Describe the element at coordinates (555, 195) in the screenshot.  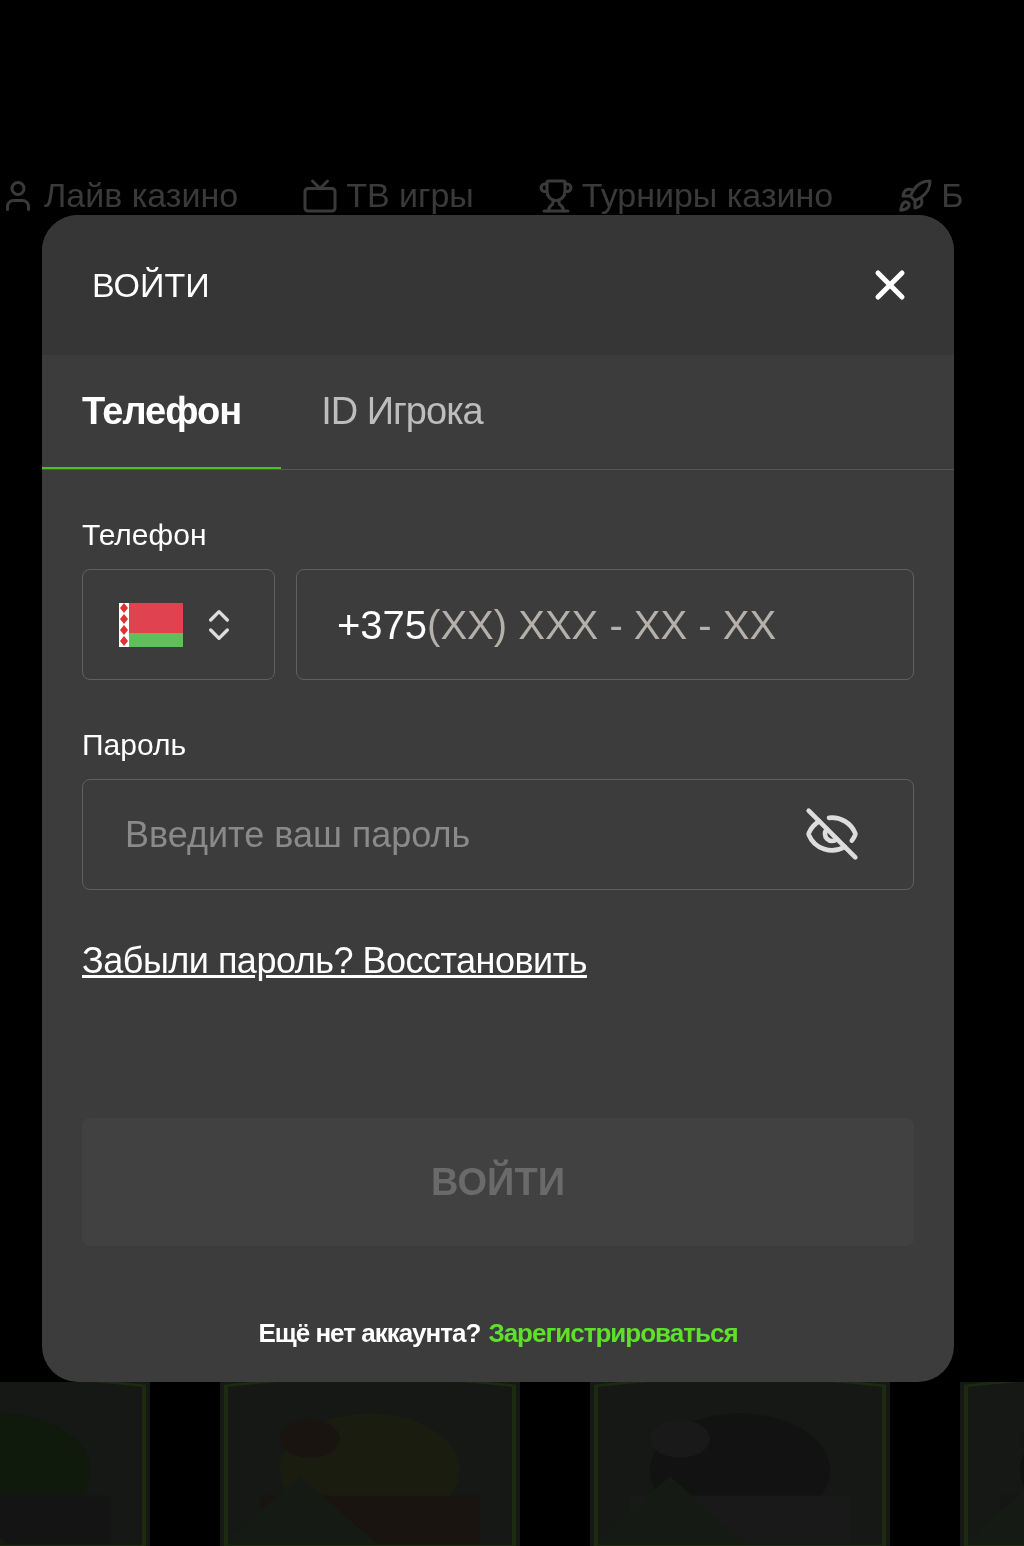
I see `trophy-icon` at that location.